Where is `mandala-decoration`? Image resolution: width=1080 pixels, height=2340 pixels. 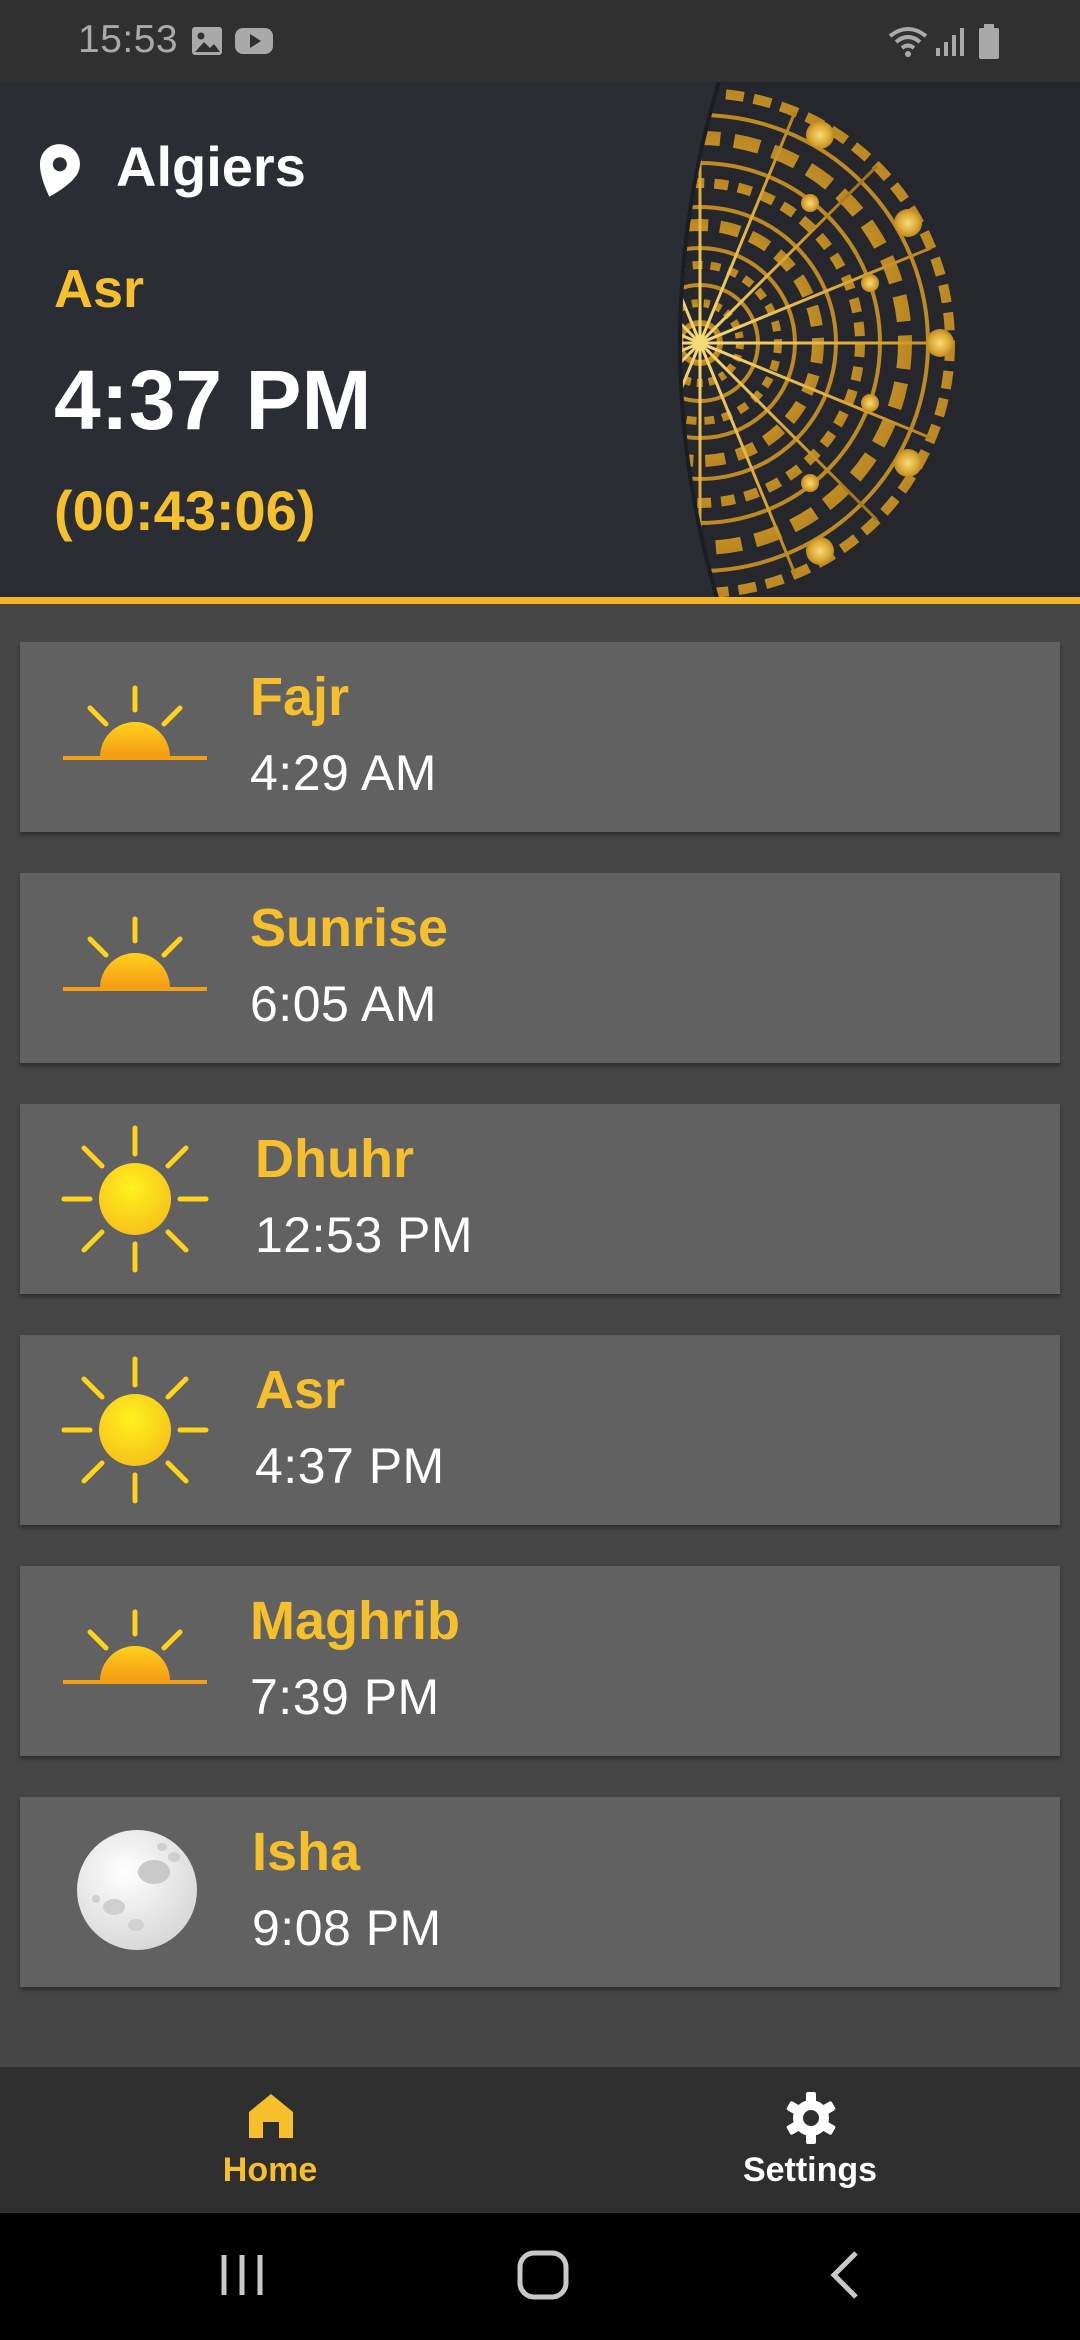
mandala-decoration is located at coordinates (879, 339).